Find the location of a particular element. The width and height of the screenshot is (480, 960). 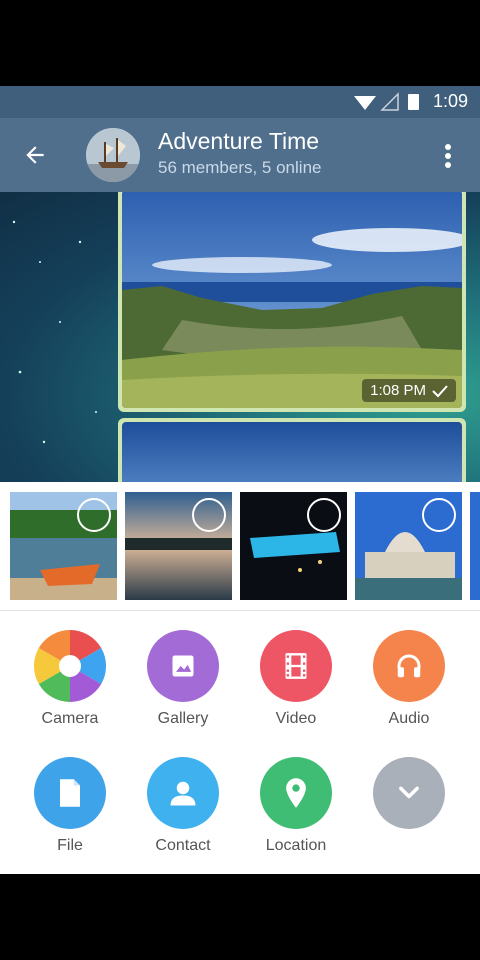

wifi-icon is located at coordinates (365, 103).